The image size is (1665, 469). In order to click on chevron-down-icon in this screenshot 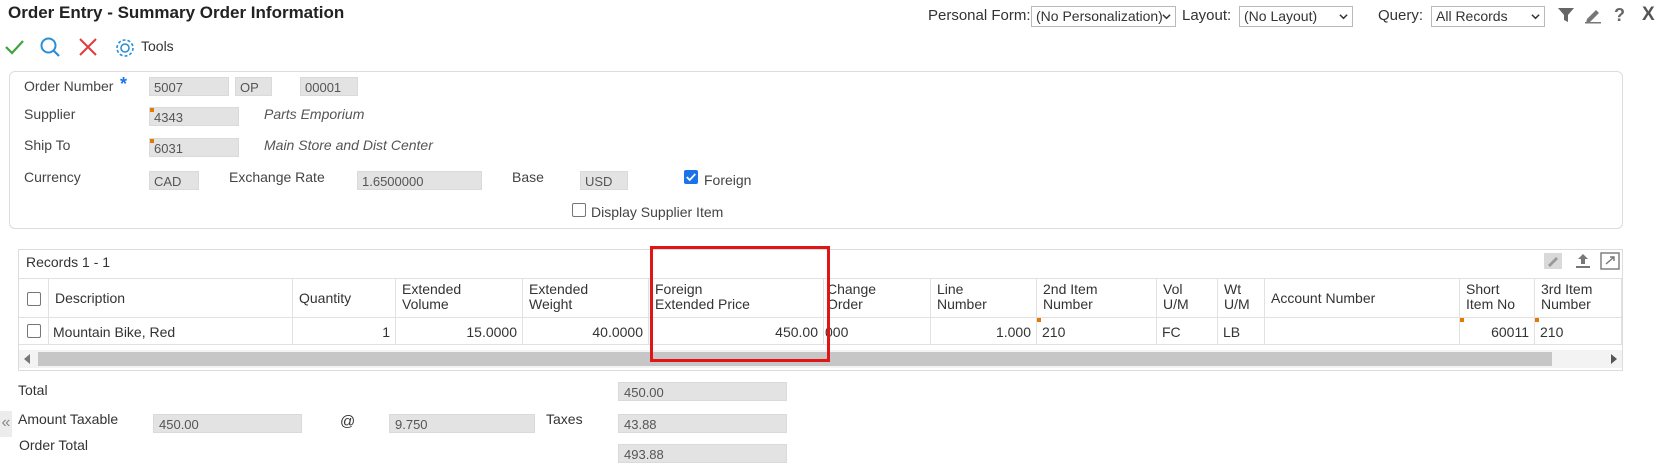, I will do `click(1166, 17)`.